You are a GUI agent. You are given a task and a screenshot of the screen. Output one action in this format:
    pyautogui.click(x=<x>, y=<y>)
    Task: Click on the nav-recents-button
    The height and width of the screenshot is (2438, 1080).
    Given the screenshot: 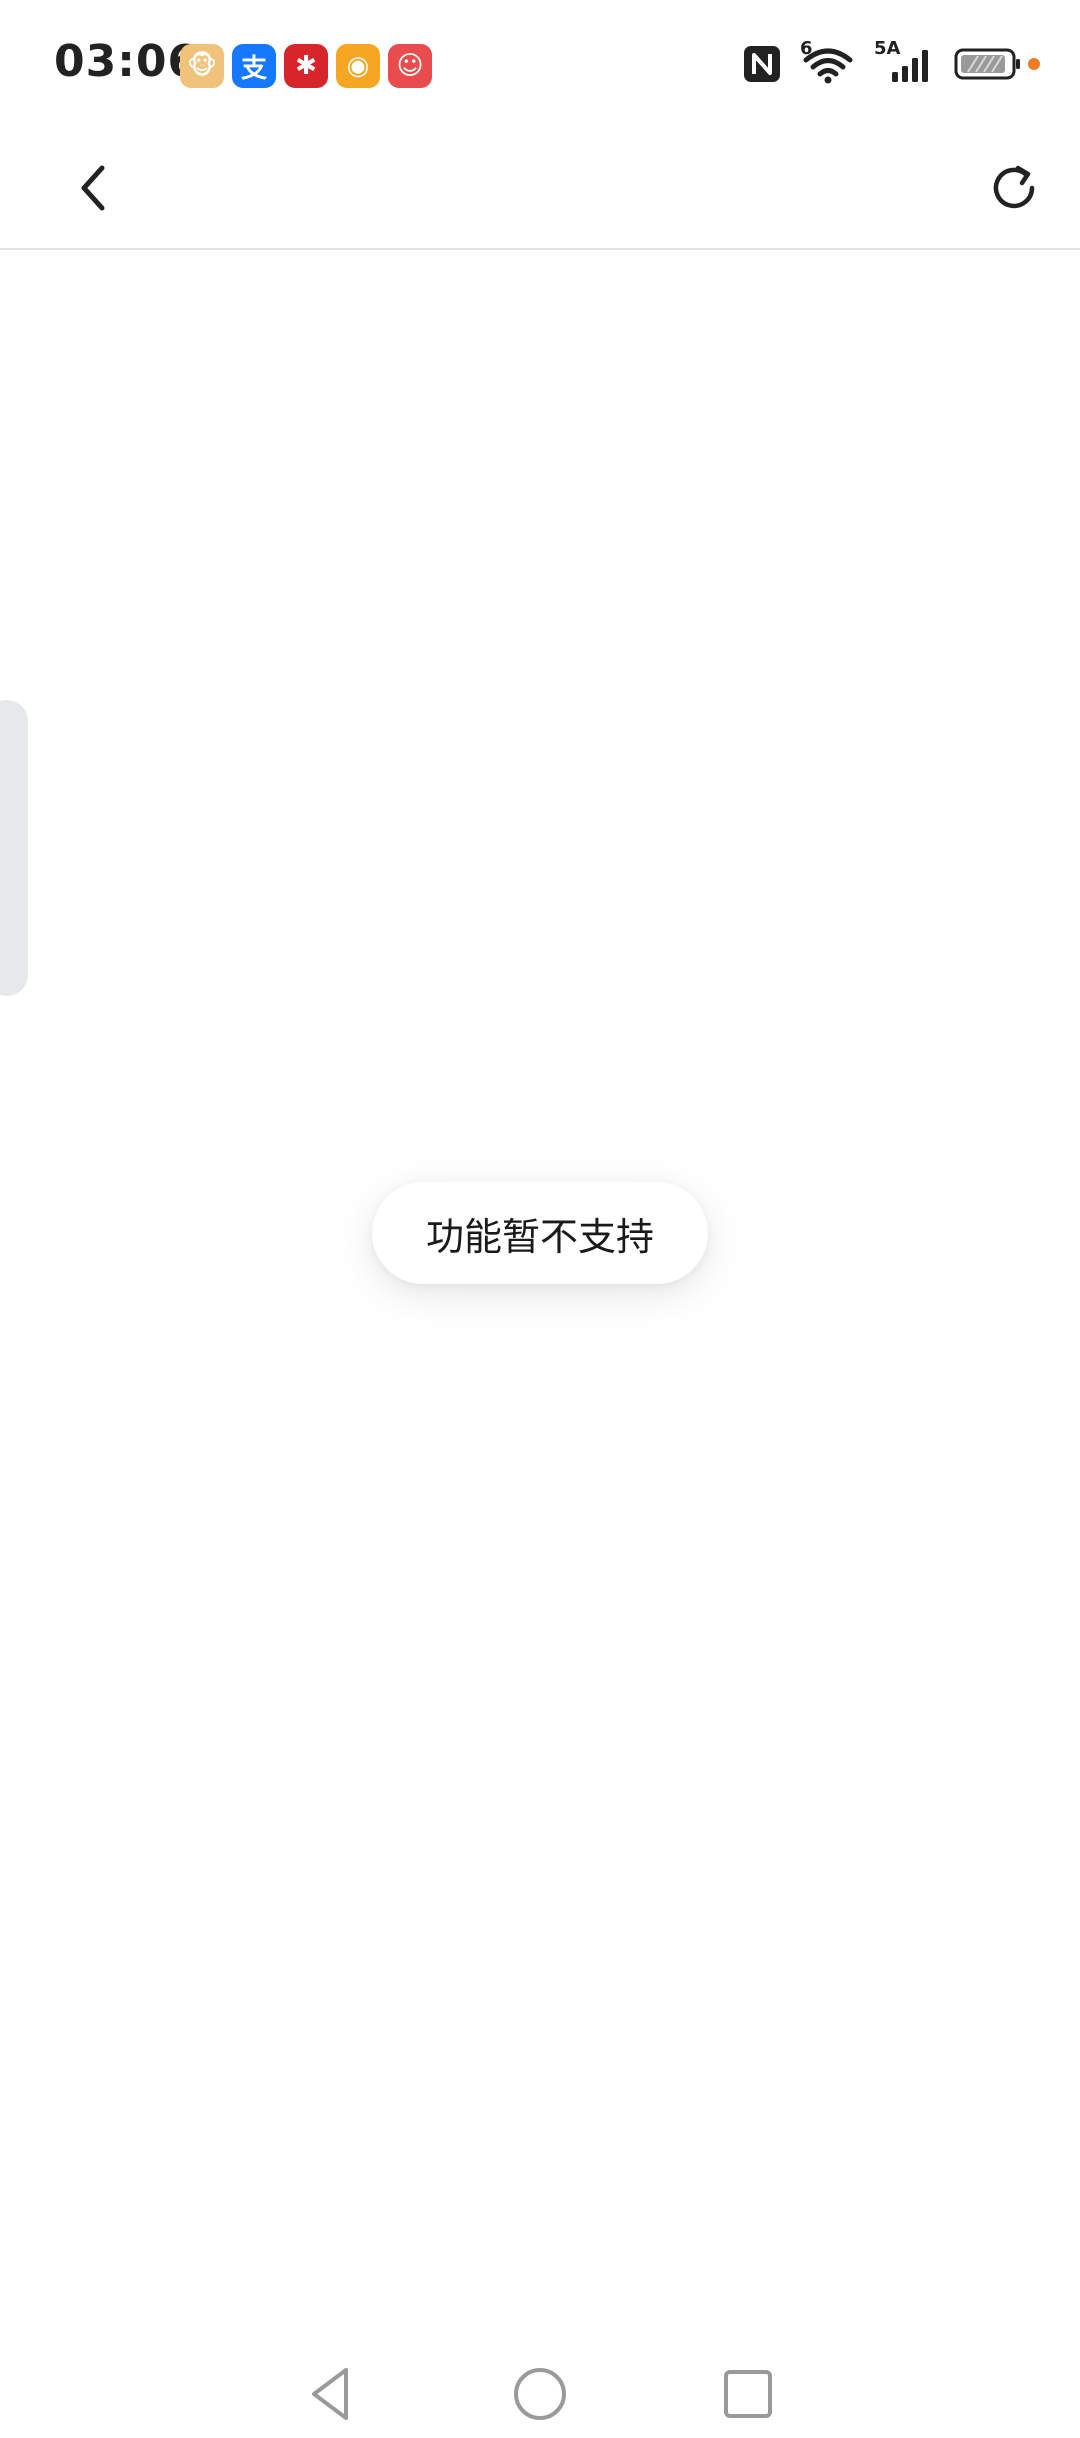 What is the action you would take?
    pyautogui.click(x=748, y=2394)
    